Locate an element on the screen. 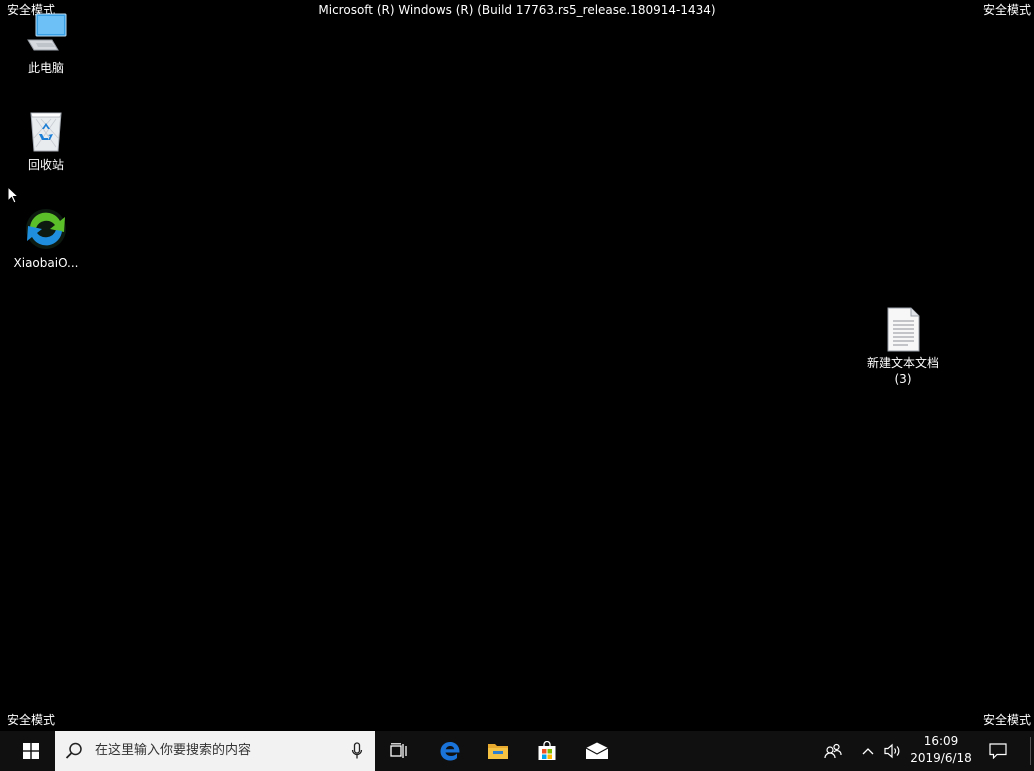  chevron-up-icon is located at coordinates (868, 751).